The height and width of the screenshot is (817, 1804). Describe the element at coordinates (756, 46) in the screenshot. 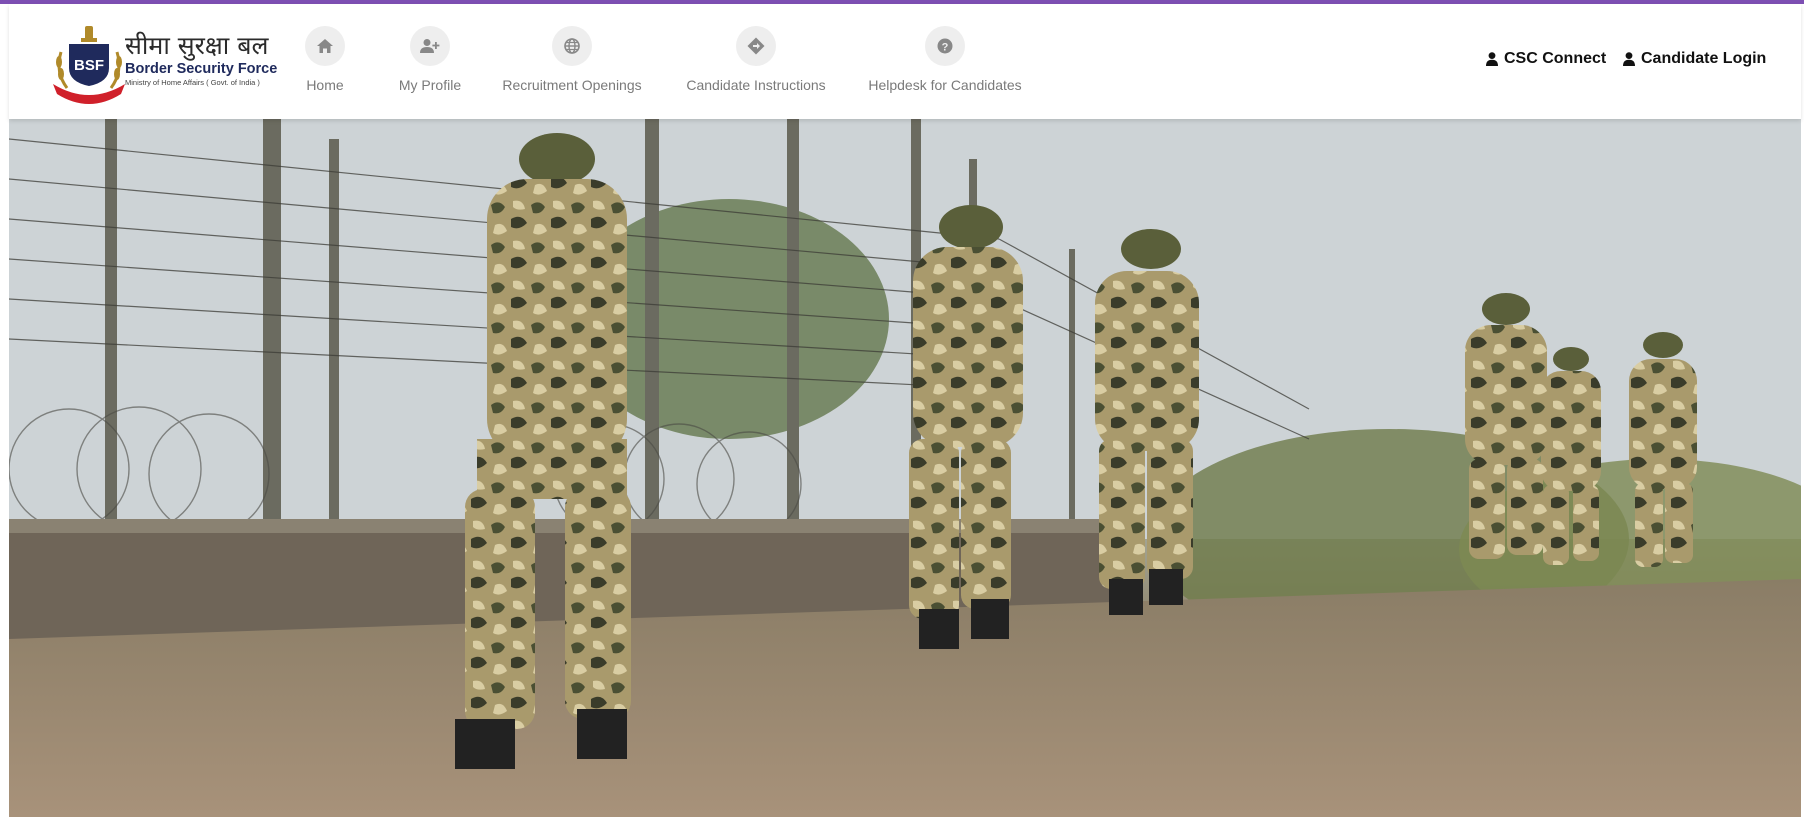

I see `directions-sign-icon` at that location.